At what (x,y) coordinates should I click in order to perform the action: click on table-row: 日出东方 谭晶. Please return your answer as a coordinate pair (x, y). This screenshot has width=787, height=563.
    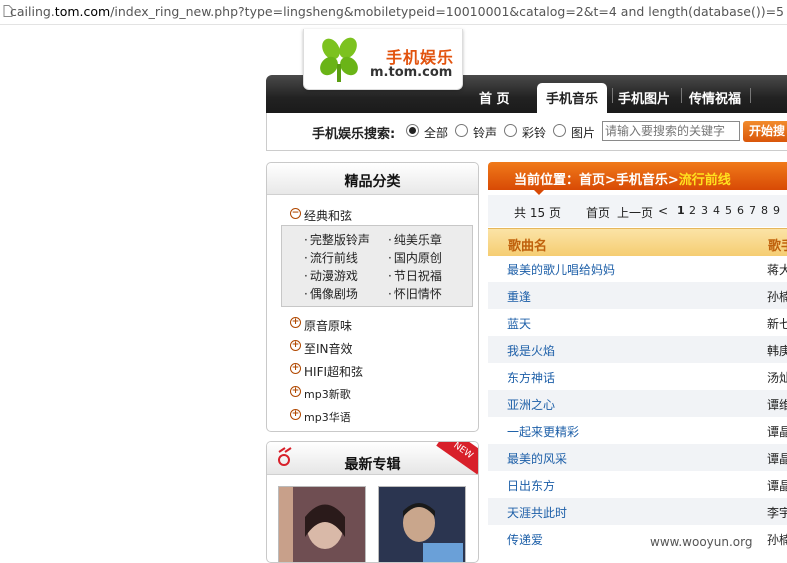
    Looking at the image, I should click on (637, 484).